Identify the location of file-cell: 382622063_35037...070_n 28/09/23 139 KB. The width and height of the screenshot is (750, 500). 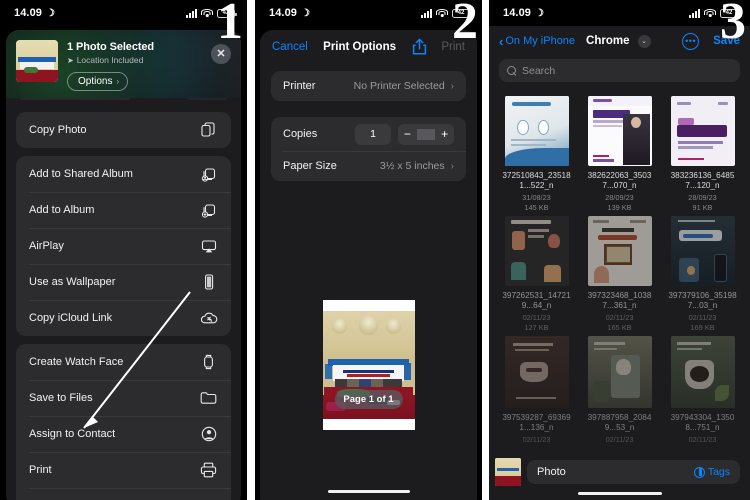
(619, 152).